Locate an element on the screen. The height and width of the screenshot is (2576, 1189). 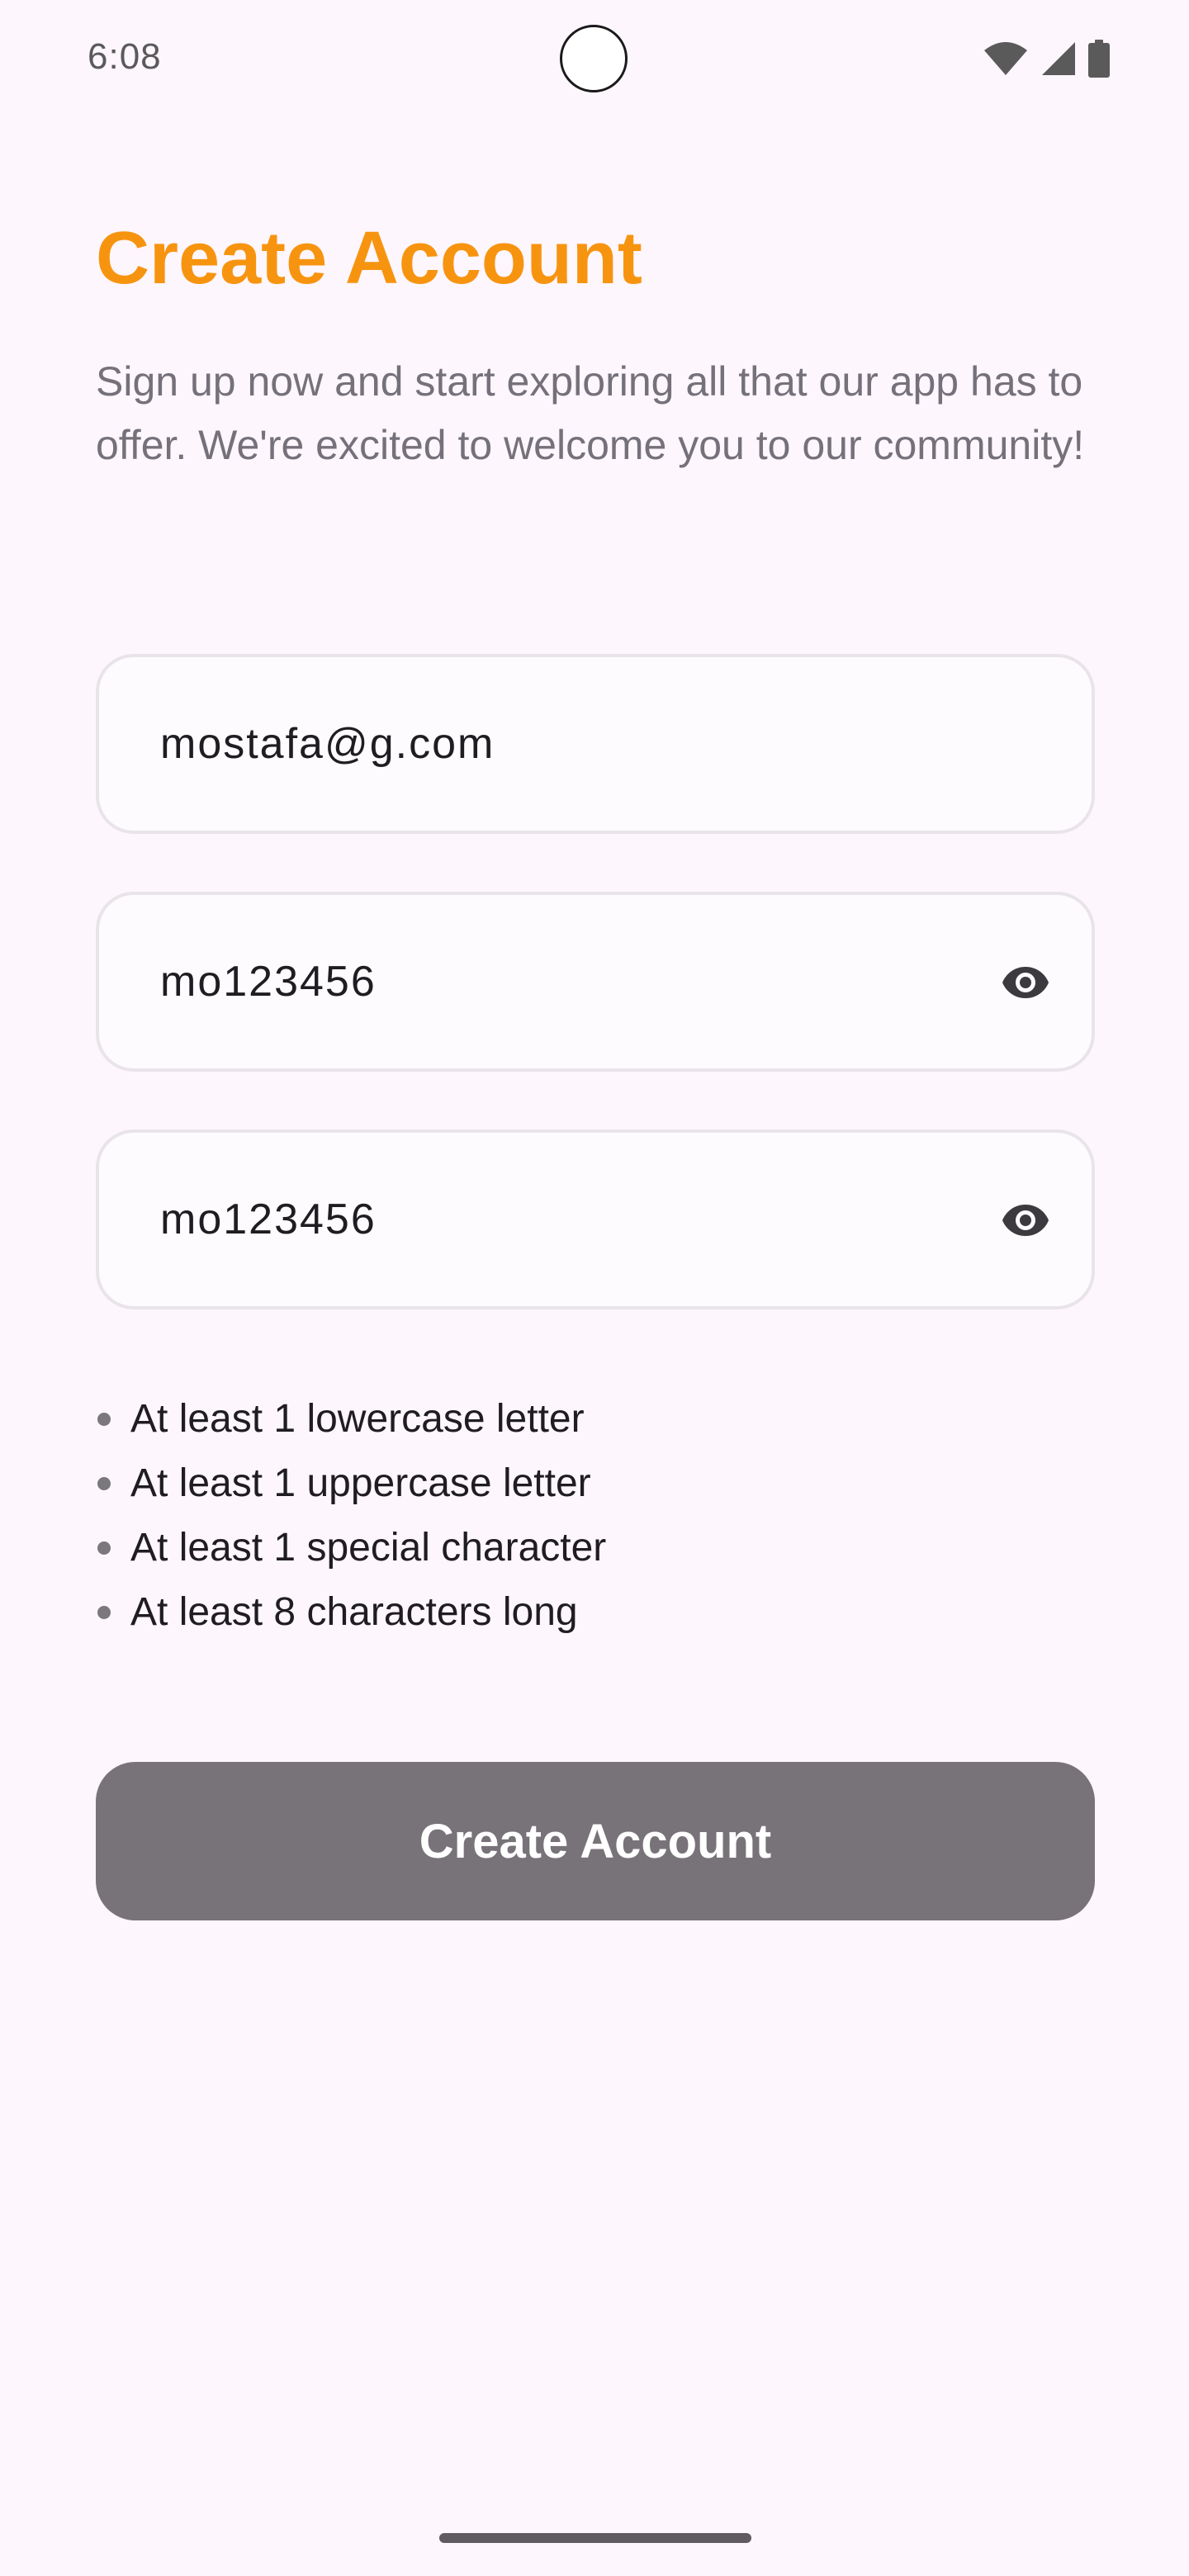
status-time: 6:08 is located at coordinates (125, 56).